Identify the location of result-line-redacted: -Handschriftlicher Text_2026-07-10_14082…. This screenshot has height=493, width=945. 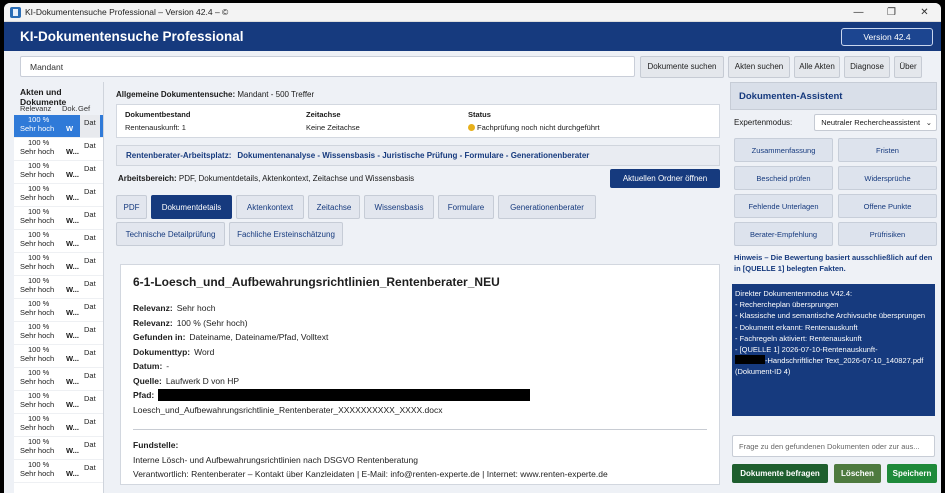
(844, 361).